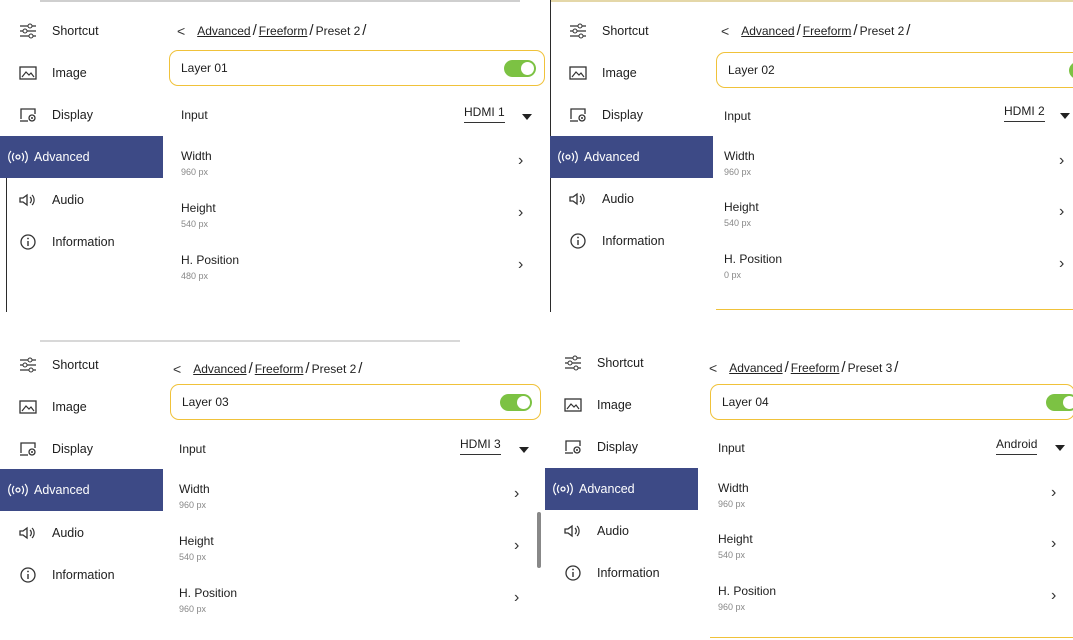 This screenshot has width=1073, height=640. What do you see at coordinates (193, 557) in the screenshot?
I see `height-value: 540 px` at bounding box center [193, 557].